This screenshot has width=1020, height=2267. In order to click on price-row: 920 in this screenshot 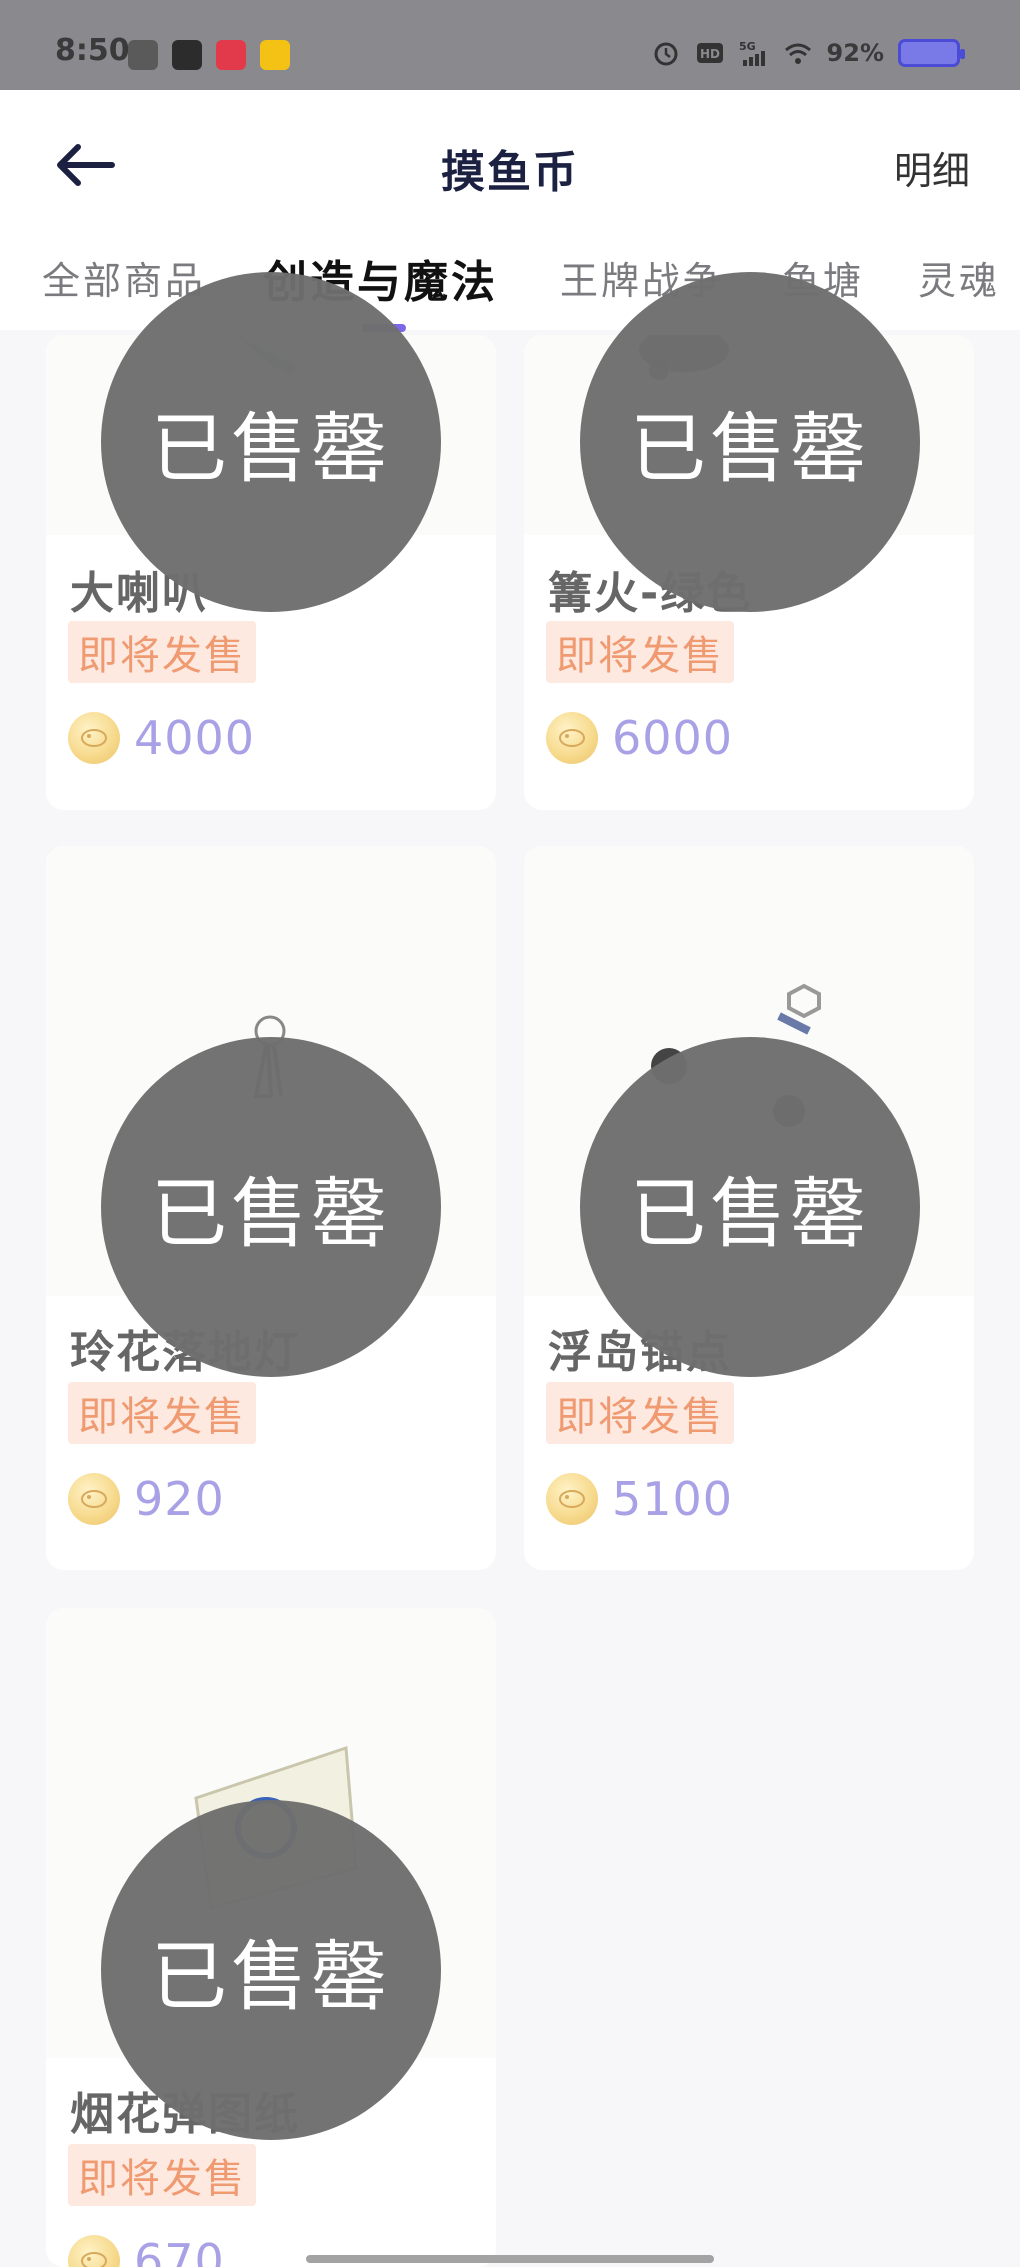, I will do `click(146, 1499)`.